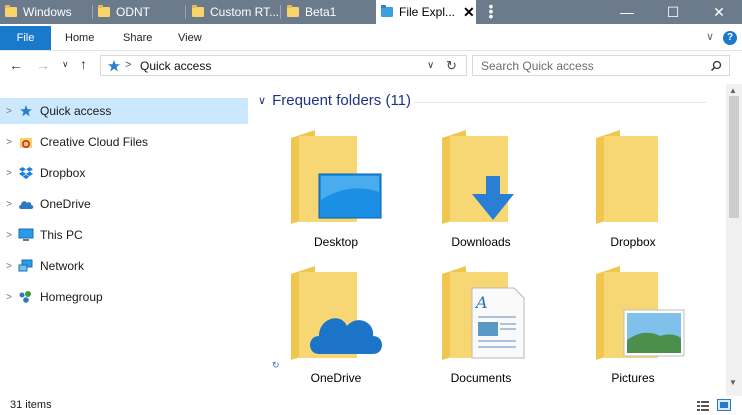 This screenshot has width=742, height=415. What do you see at coordinates (175, 66) in the screenshot?
I see `address-location: Quick access` at bounding box center [175, 66].